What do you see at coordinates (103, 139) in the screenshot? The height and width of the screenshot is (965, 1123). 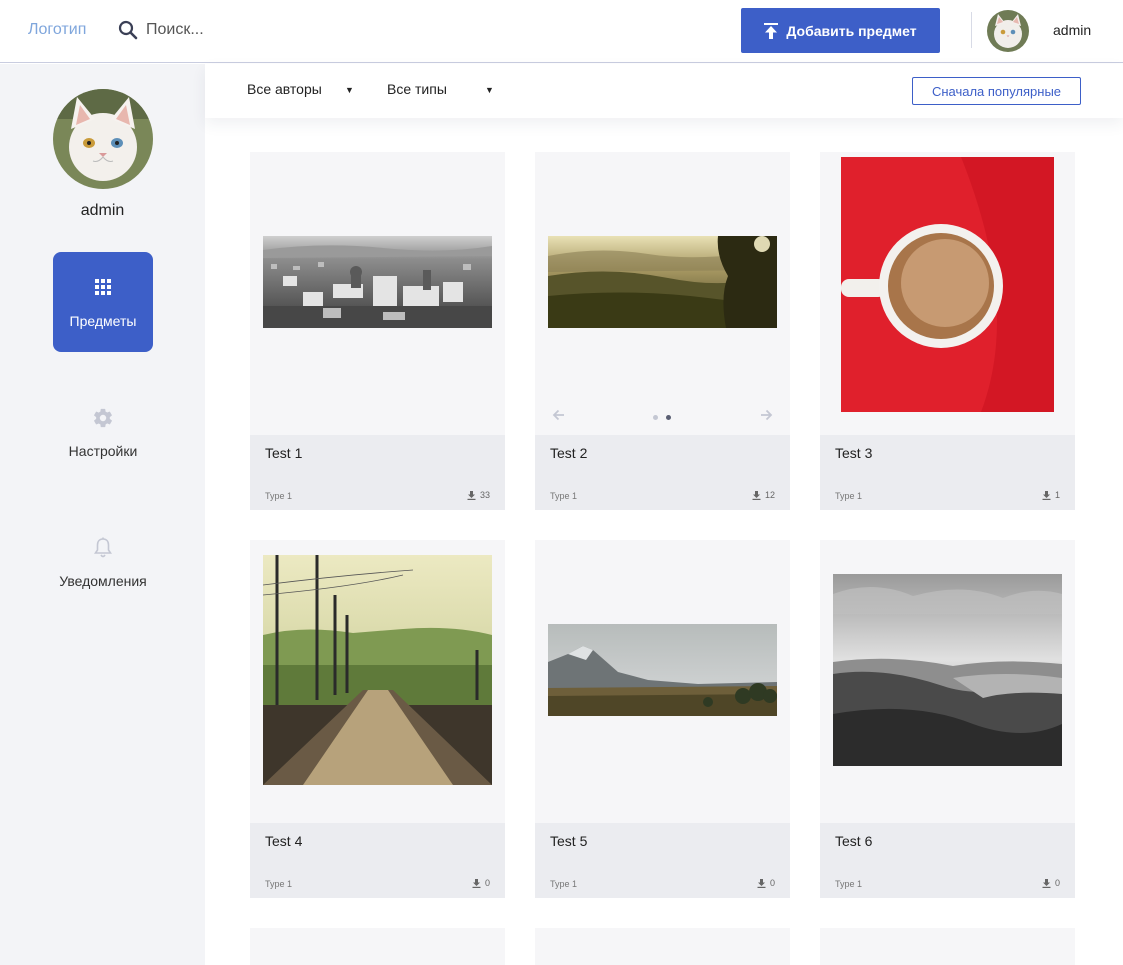 I see `profile-avatar` at bounding box center [103, 139].